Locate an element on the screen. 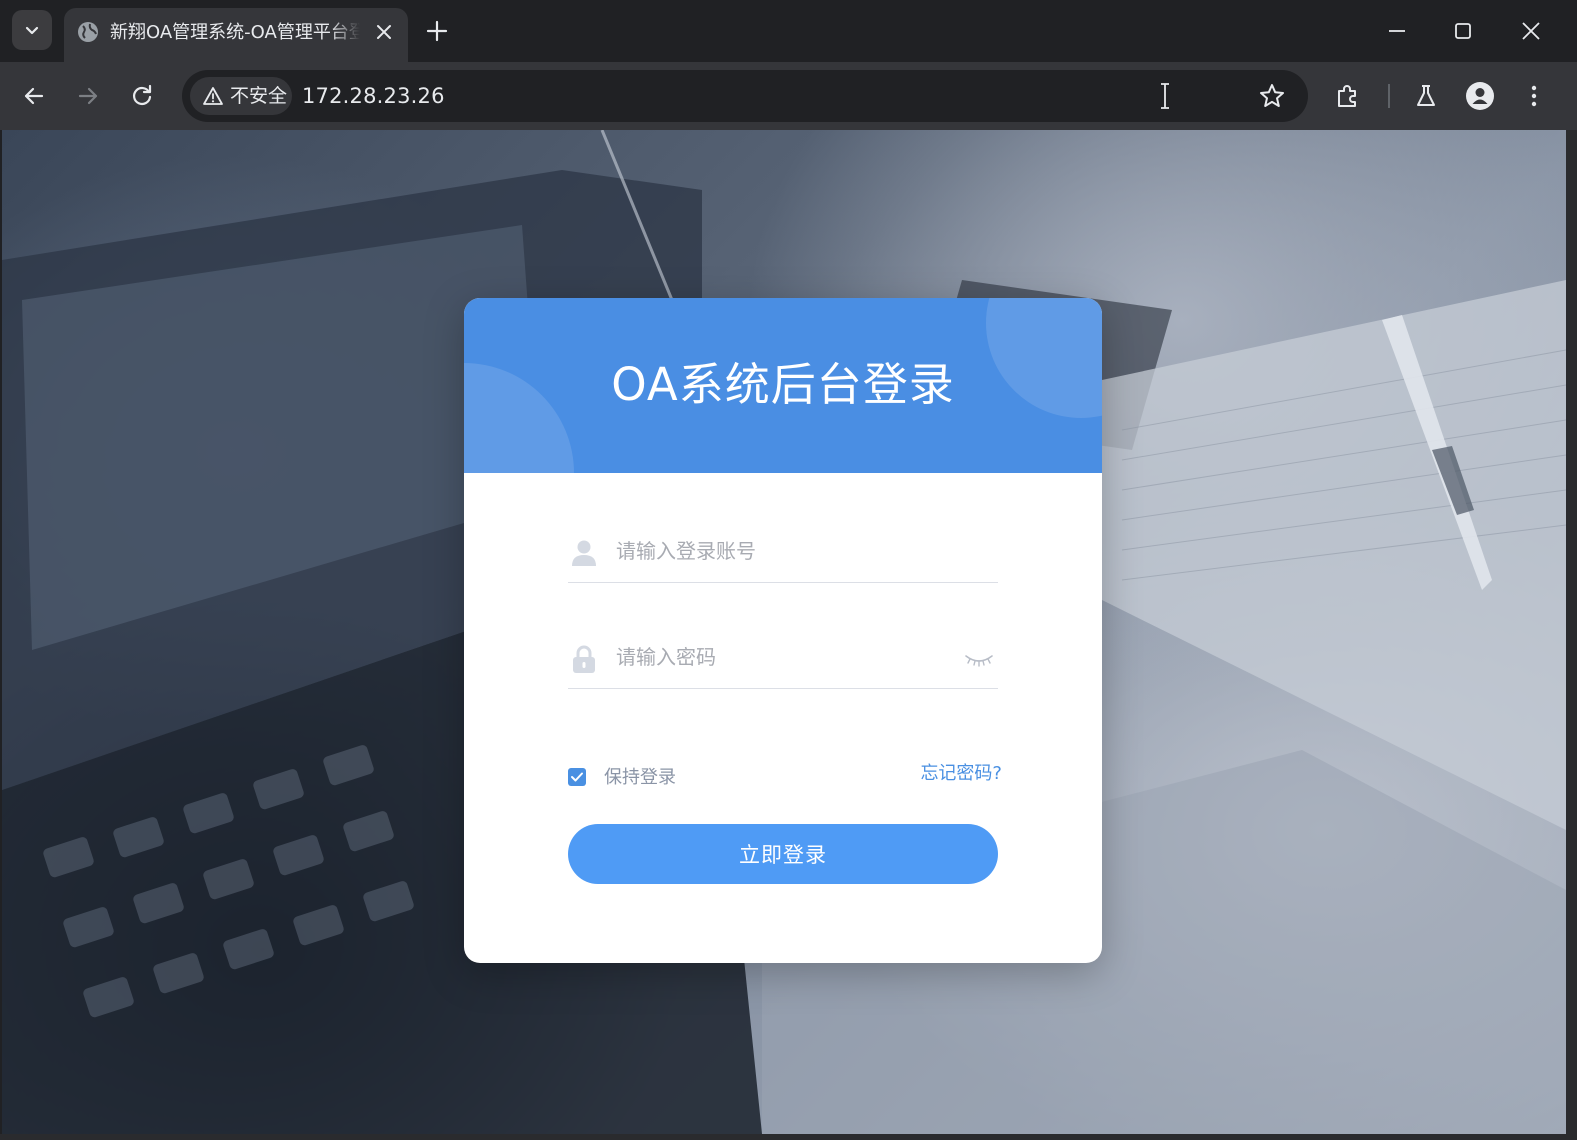 The width and height of the screenshot is (1577, 1140). maximize-window-icon is located at coordinates (1463, 31).